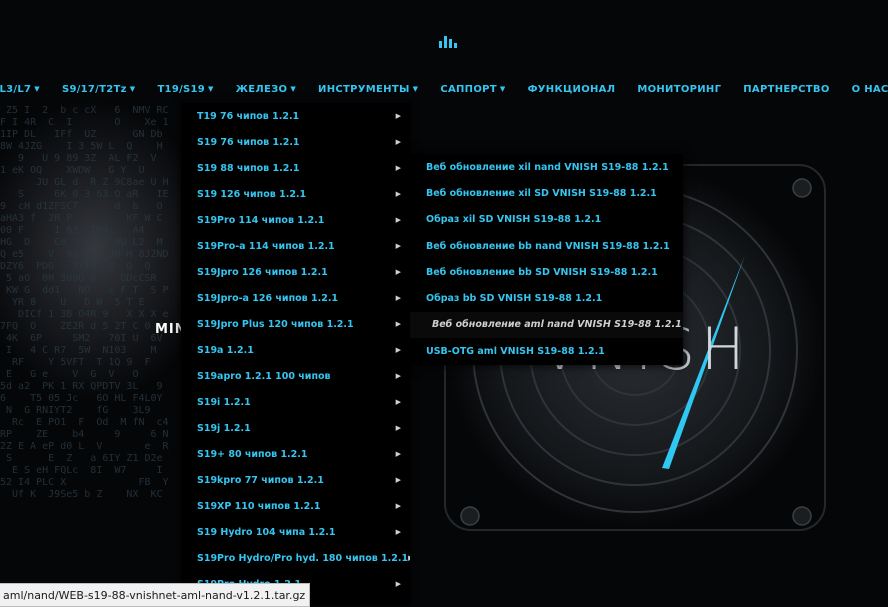  I want to click on nav-item-2: T19/S19 ▼, so click(185, 92).